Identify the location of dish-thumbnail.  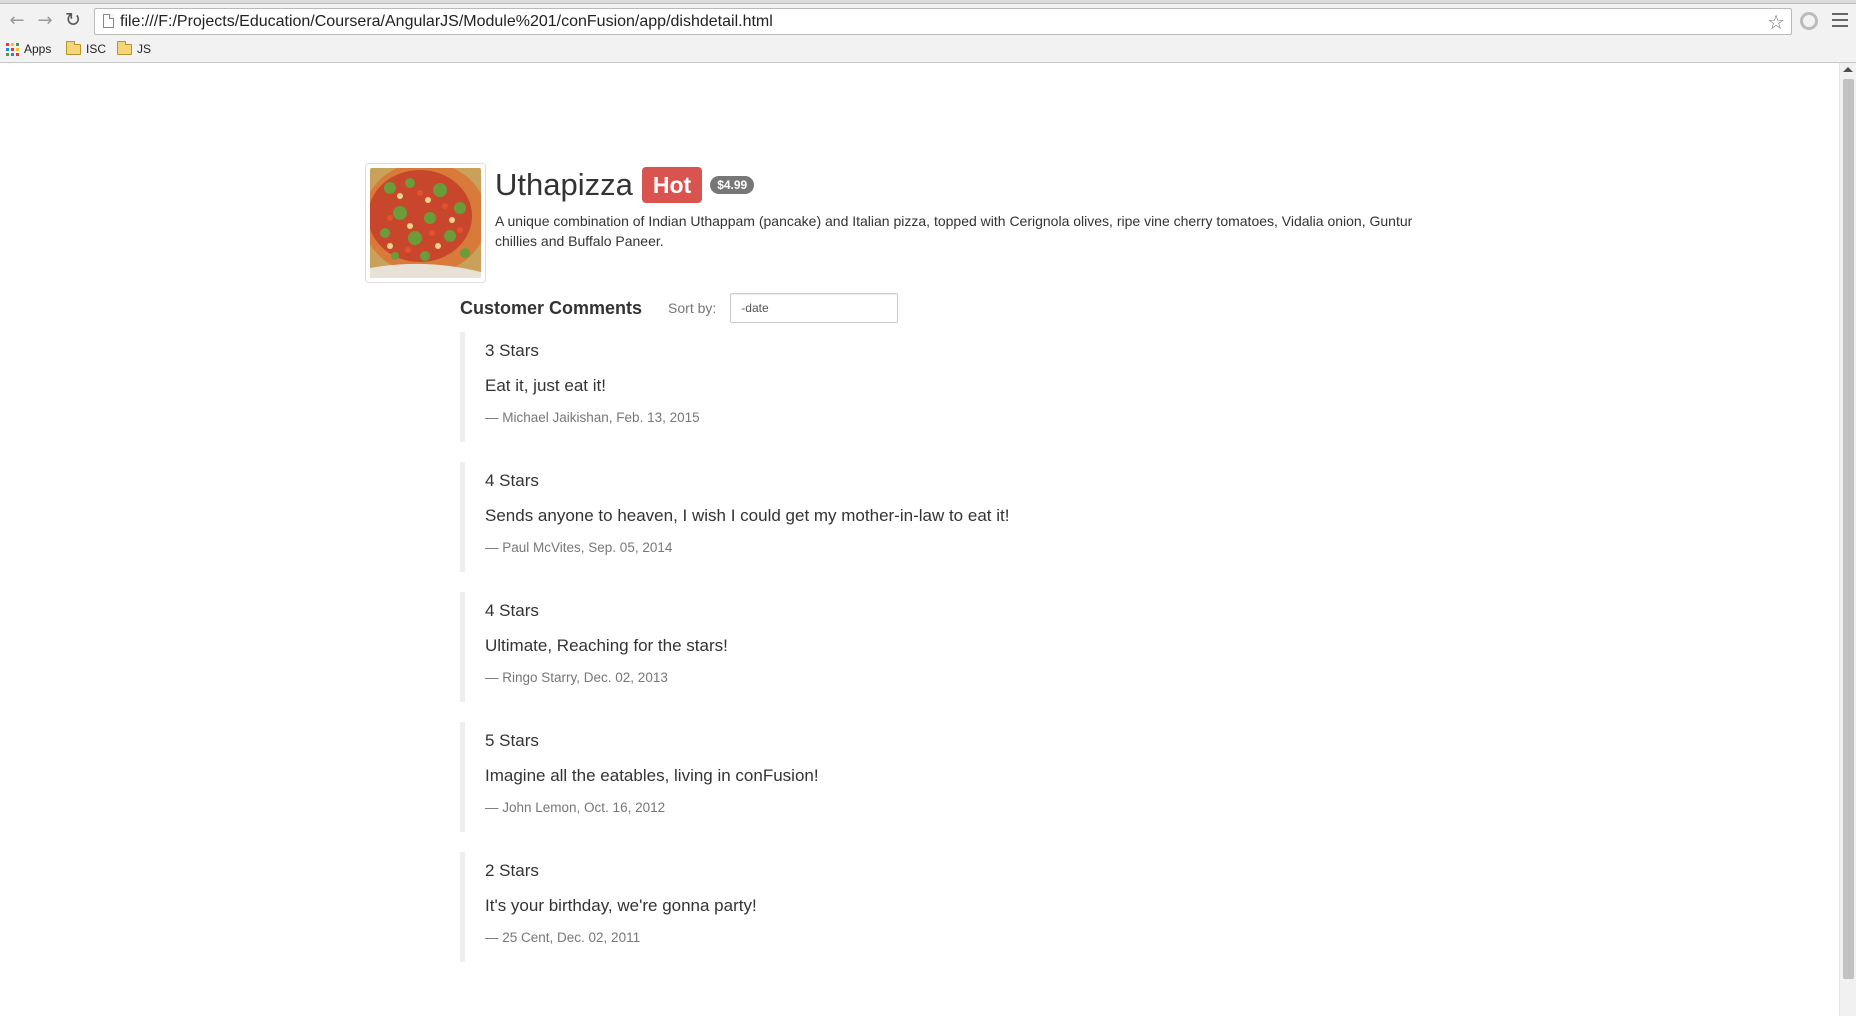
(425, 223).